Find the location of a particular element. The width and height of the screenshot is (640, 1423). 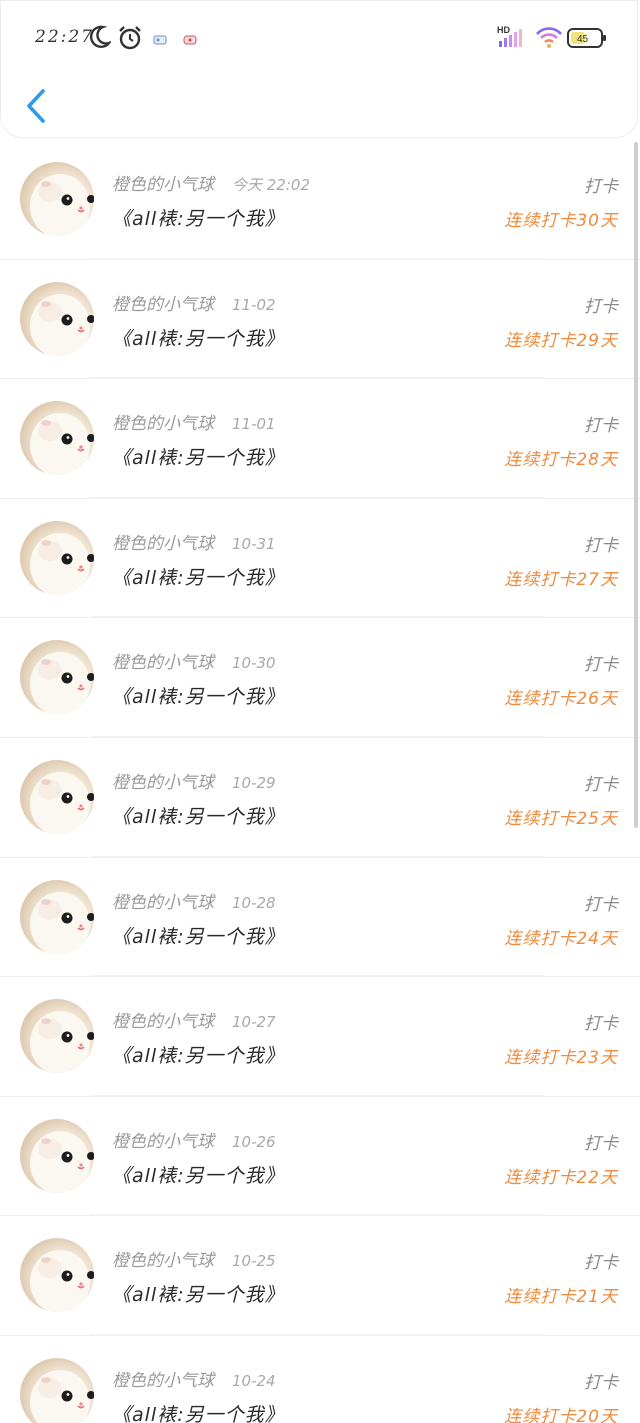

record-meta: 橙色的小气球 10-27 is located at coordinates (194, 1019).